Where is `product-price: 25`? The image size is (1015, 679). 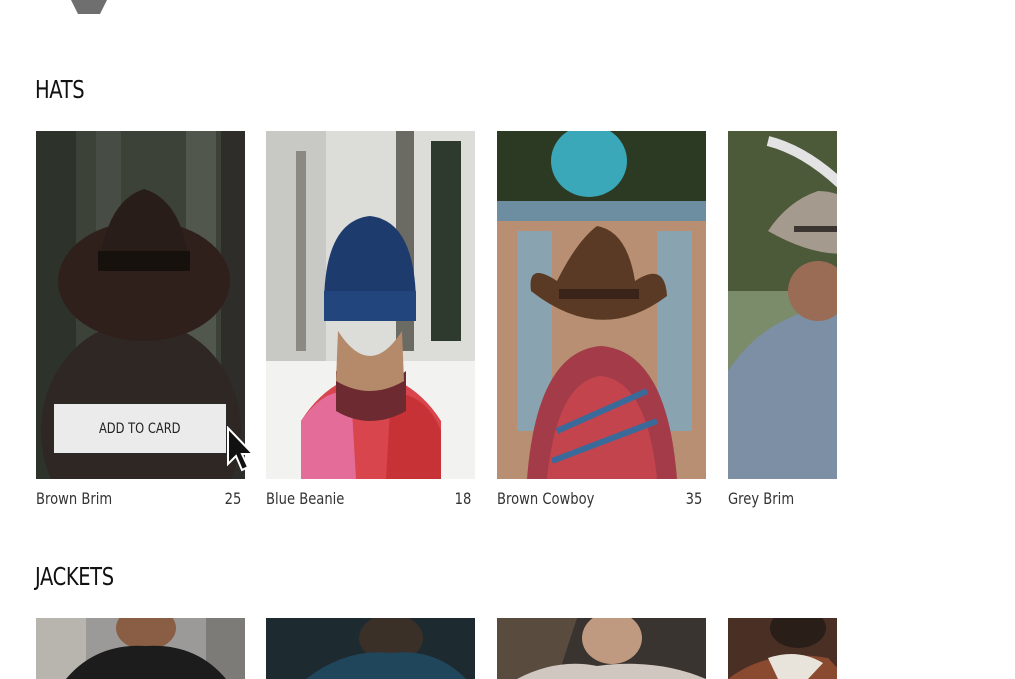 product-price: 25 is located at coordinates (232, 498).